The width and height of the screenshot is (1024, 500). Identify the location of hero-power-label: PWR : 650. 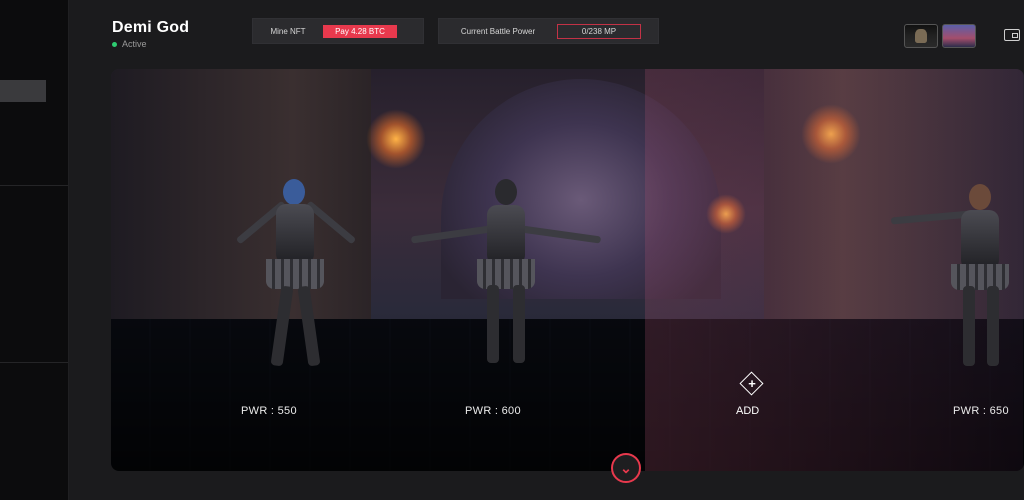
(981, 411).